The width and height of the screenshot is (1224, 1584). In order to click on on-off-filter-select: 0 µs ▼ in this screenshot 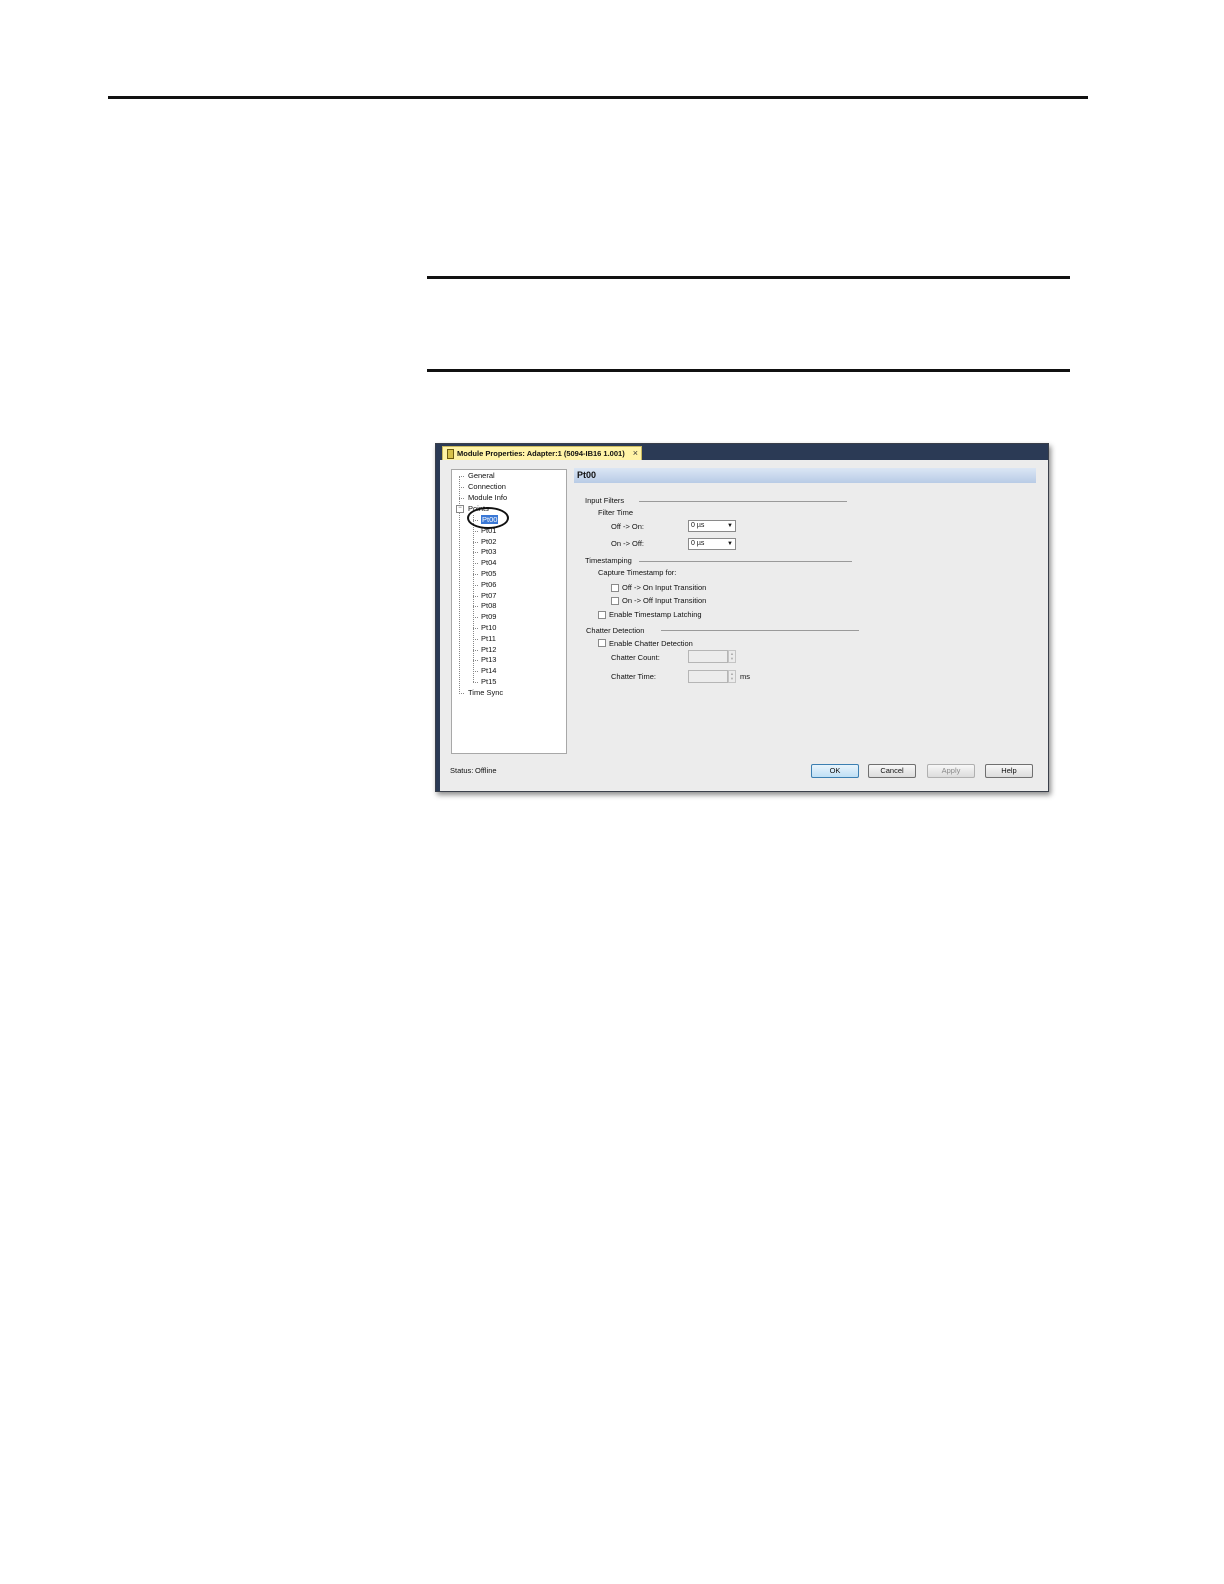, I will do `click(712, 544)`.